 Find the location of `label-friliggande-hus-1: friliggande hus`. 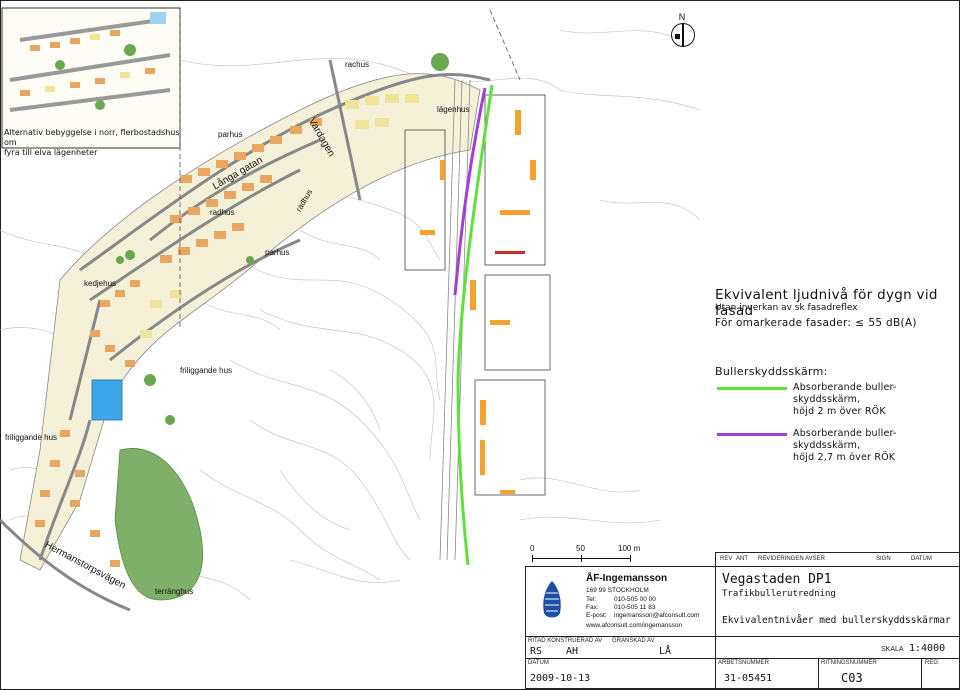

label-friliggande-hus-1: friliggande hus is located at coordinates (206, 370).